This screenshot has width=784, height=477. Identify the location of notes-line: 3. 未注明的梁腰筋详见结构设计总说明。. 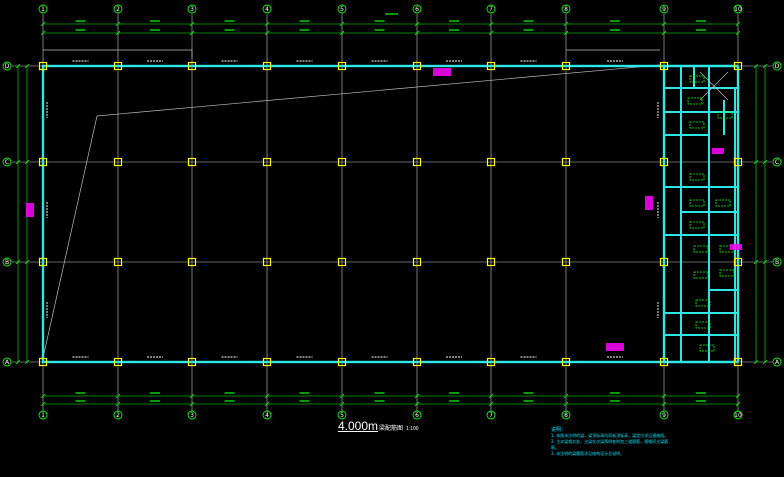
(588, 453).